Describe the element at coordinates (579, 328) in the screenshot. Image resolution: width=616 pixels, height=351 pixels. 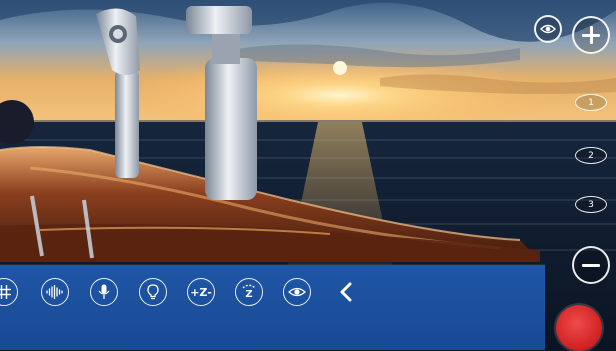
I see `record-button` at that location.